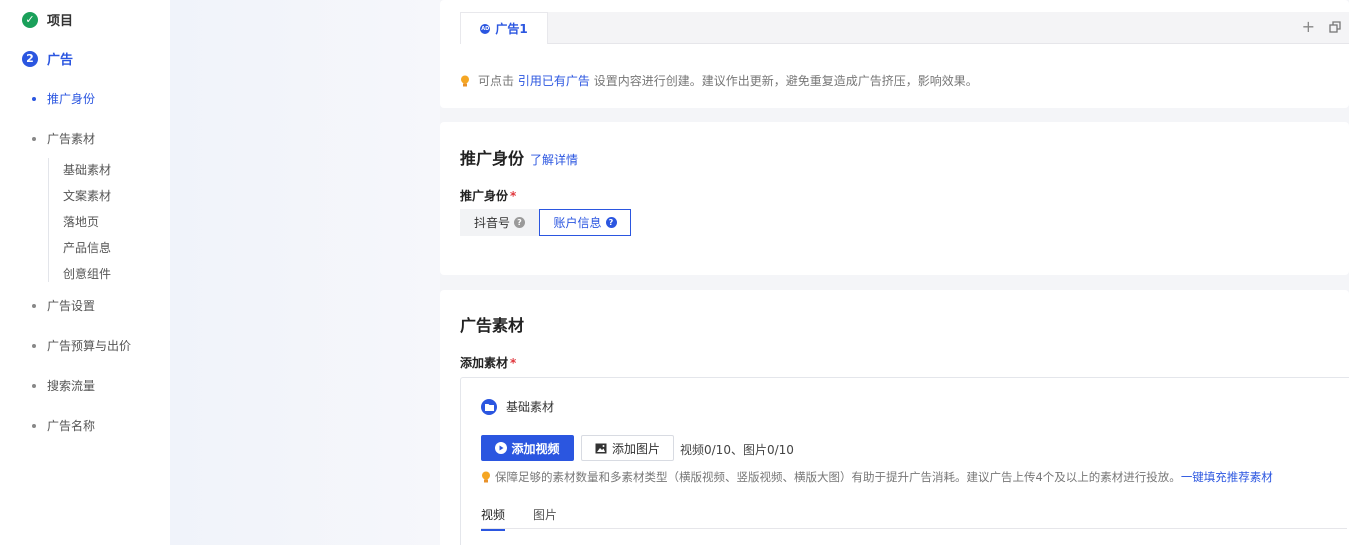  I want to click on sidebar-item-label: 广告素材, so click(71, 139).